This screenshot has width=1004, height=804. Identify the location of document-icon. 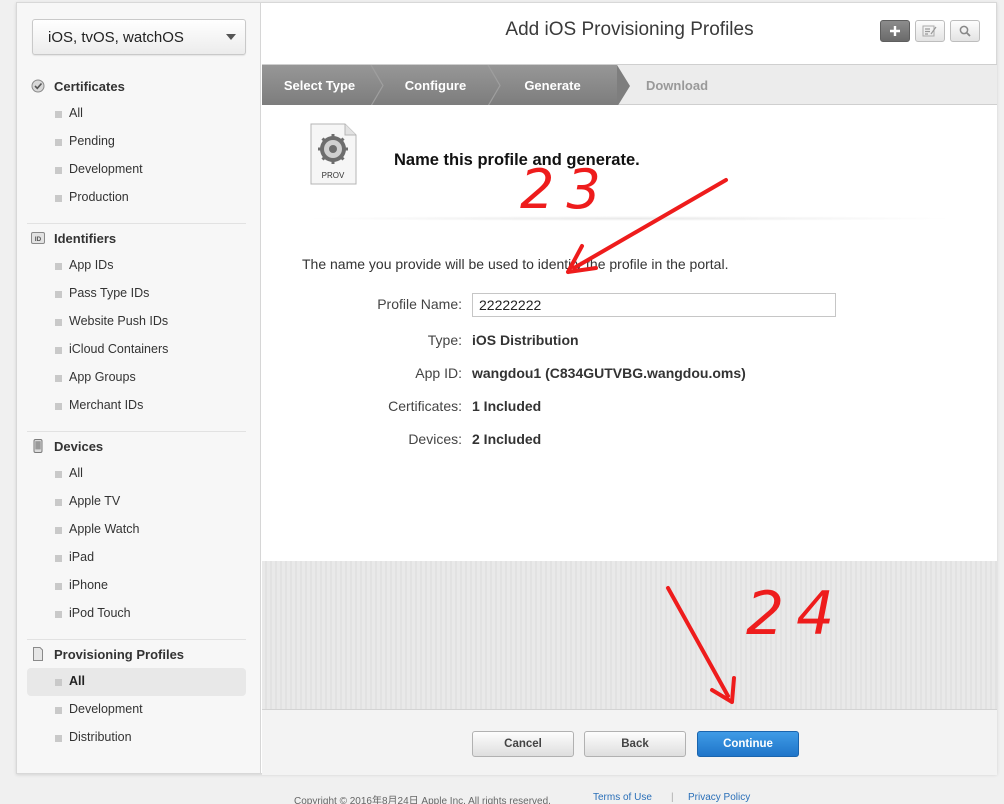
(38, 654).